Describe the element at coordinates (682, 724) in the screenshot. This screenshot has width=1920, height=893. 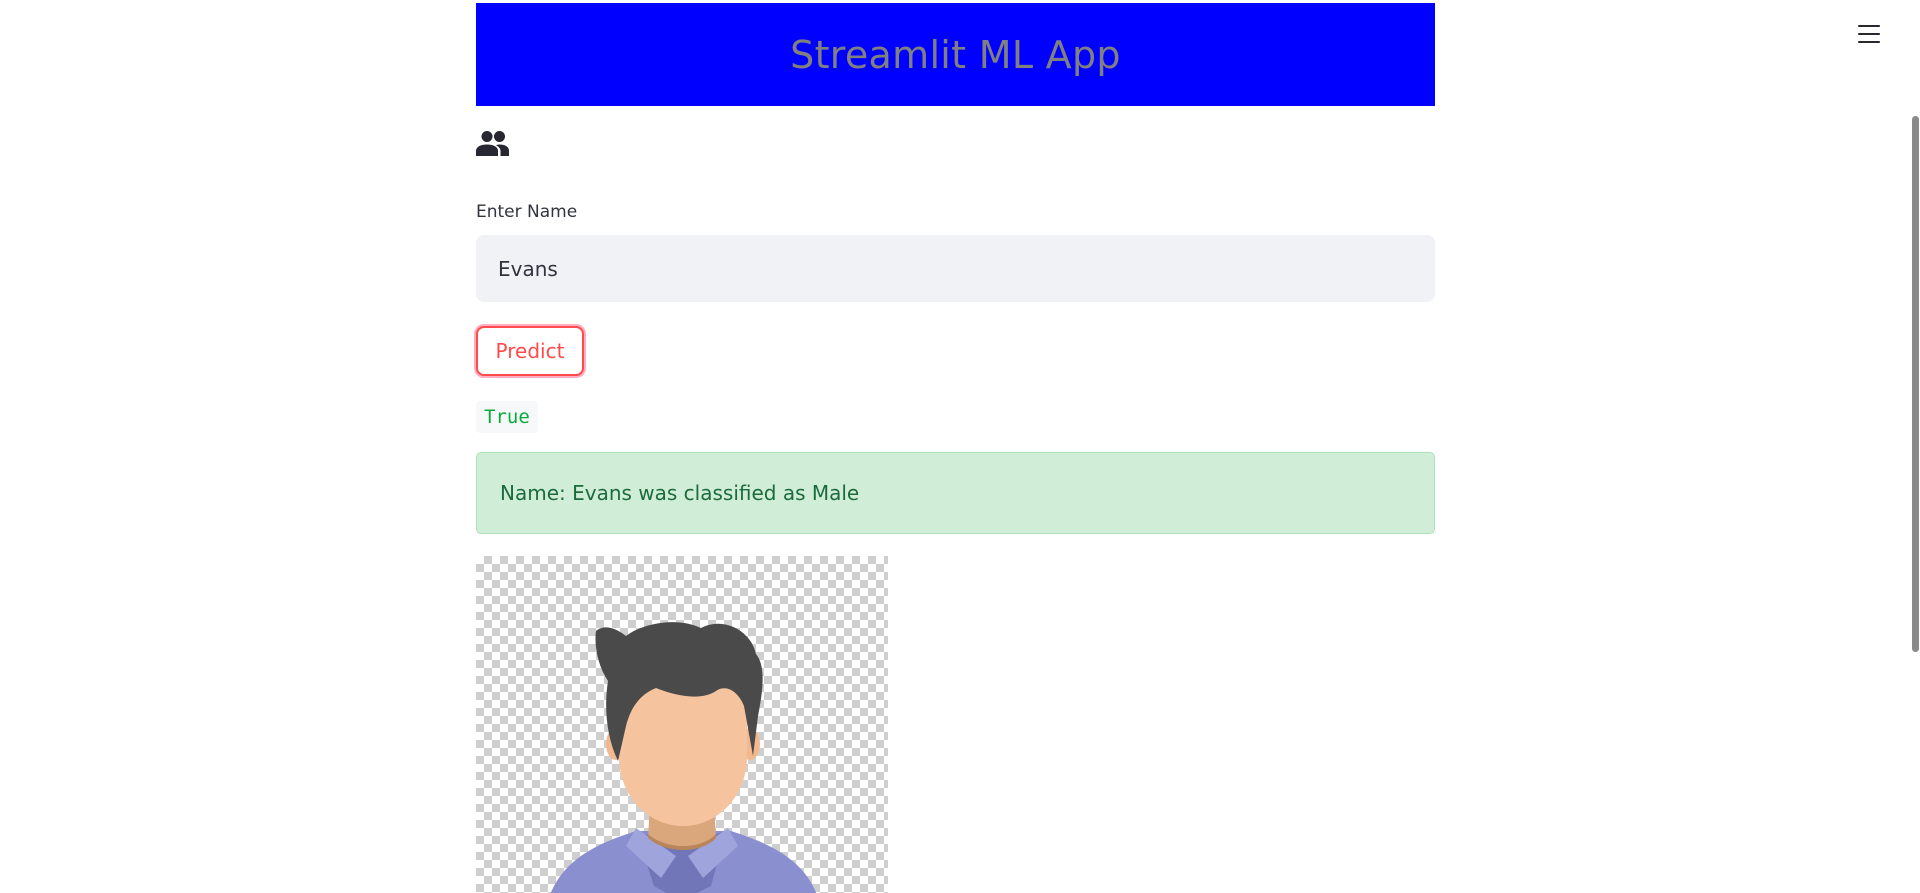
I see `male-avatar-image` at that location.